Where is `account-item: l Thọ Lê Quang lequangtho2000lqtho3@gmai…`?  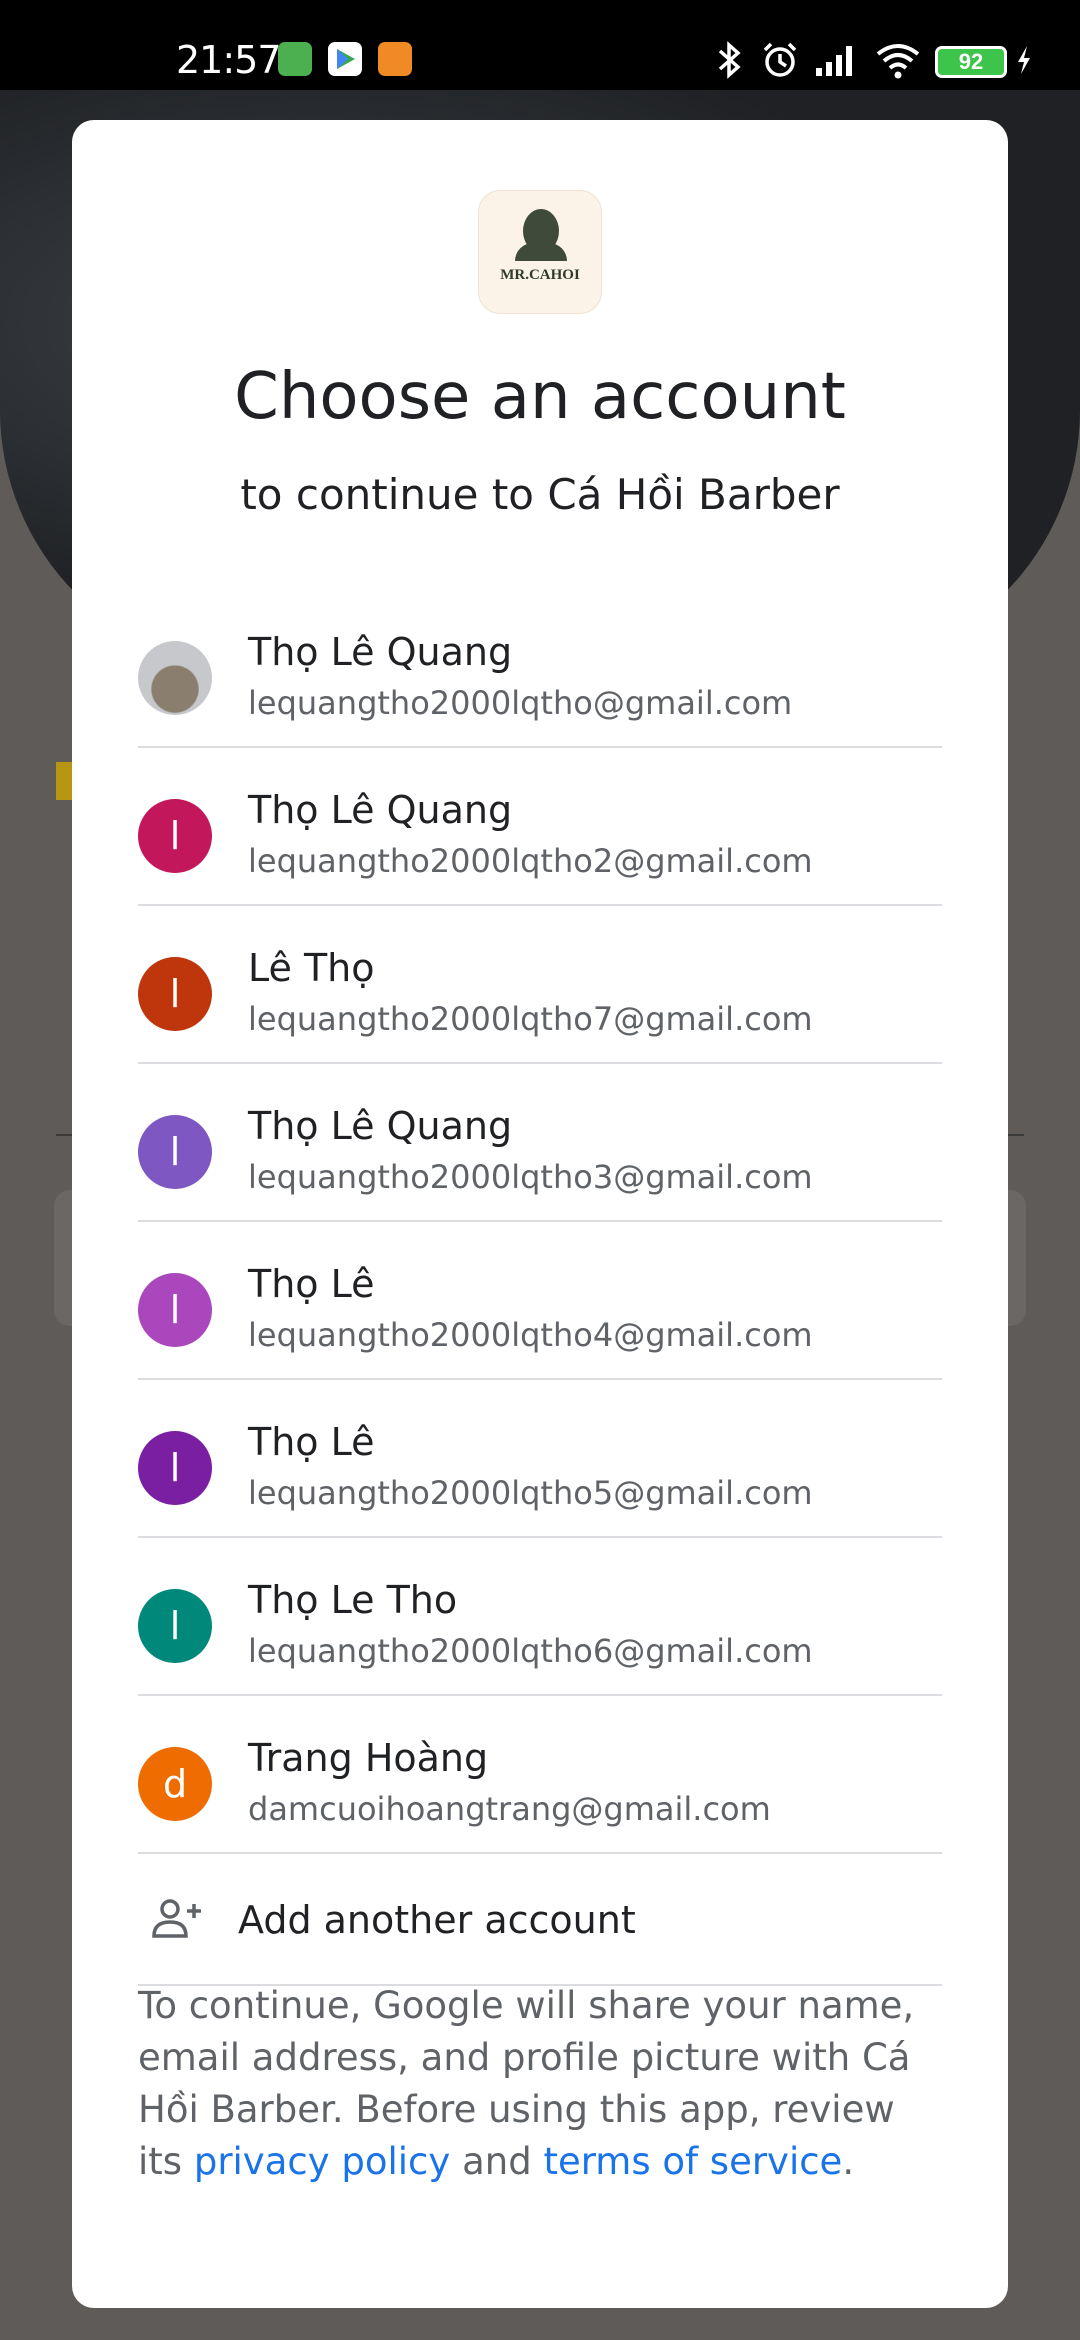 account-item: l Thọ Lê Quang lequangtho2000lqtho3@gmai… is located at coordinates (540, 1143).